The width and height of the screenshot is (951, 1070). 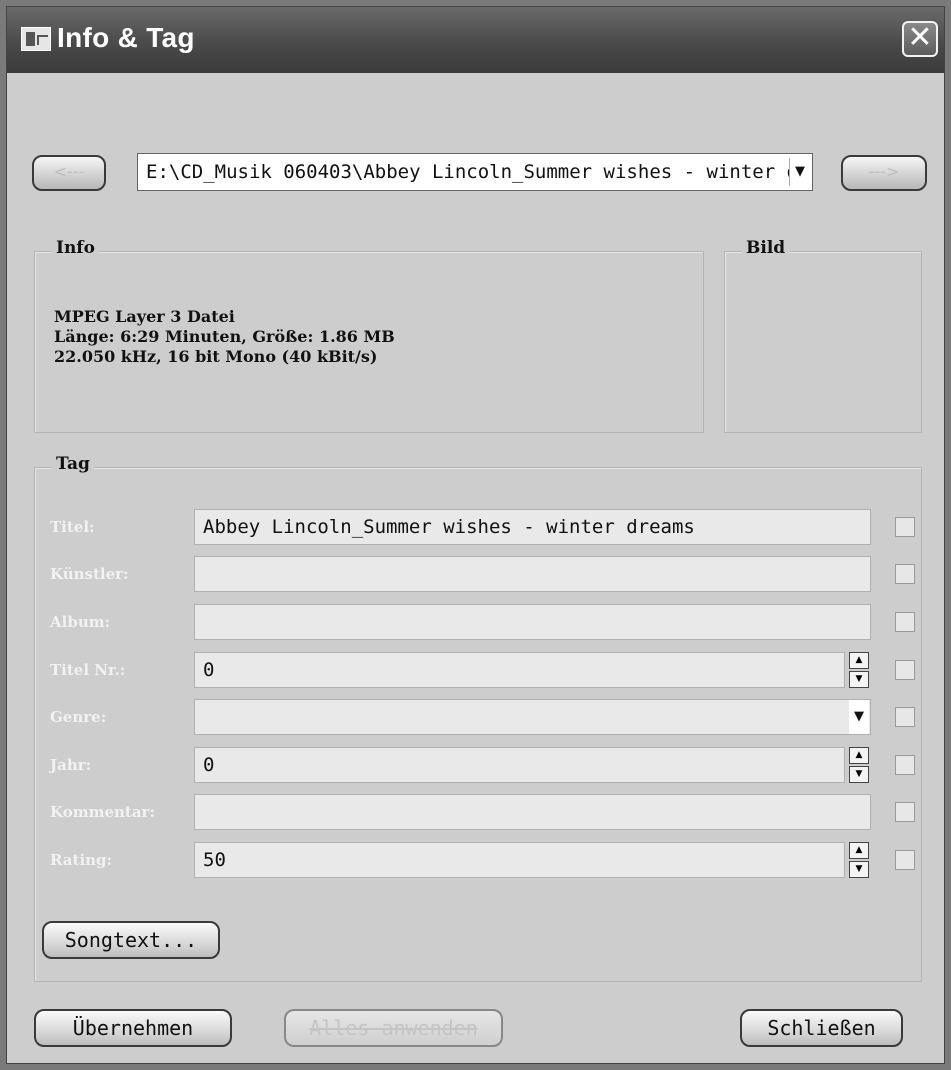 What do you see at coordinates (475, 40) in the screenshot?
I see `title-bar: Info & Tag ✕` at bounding box center [475, 40].